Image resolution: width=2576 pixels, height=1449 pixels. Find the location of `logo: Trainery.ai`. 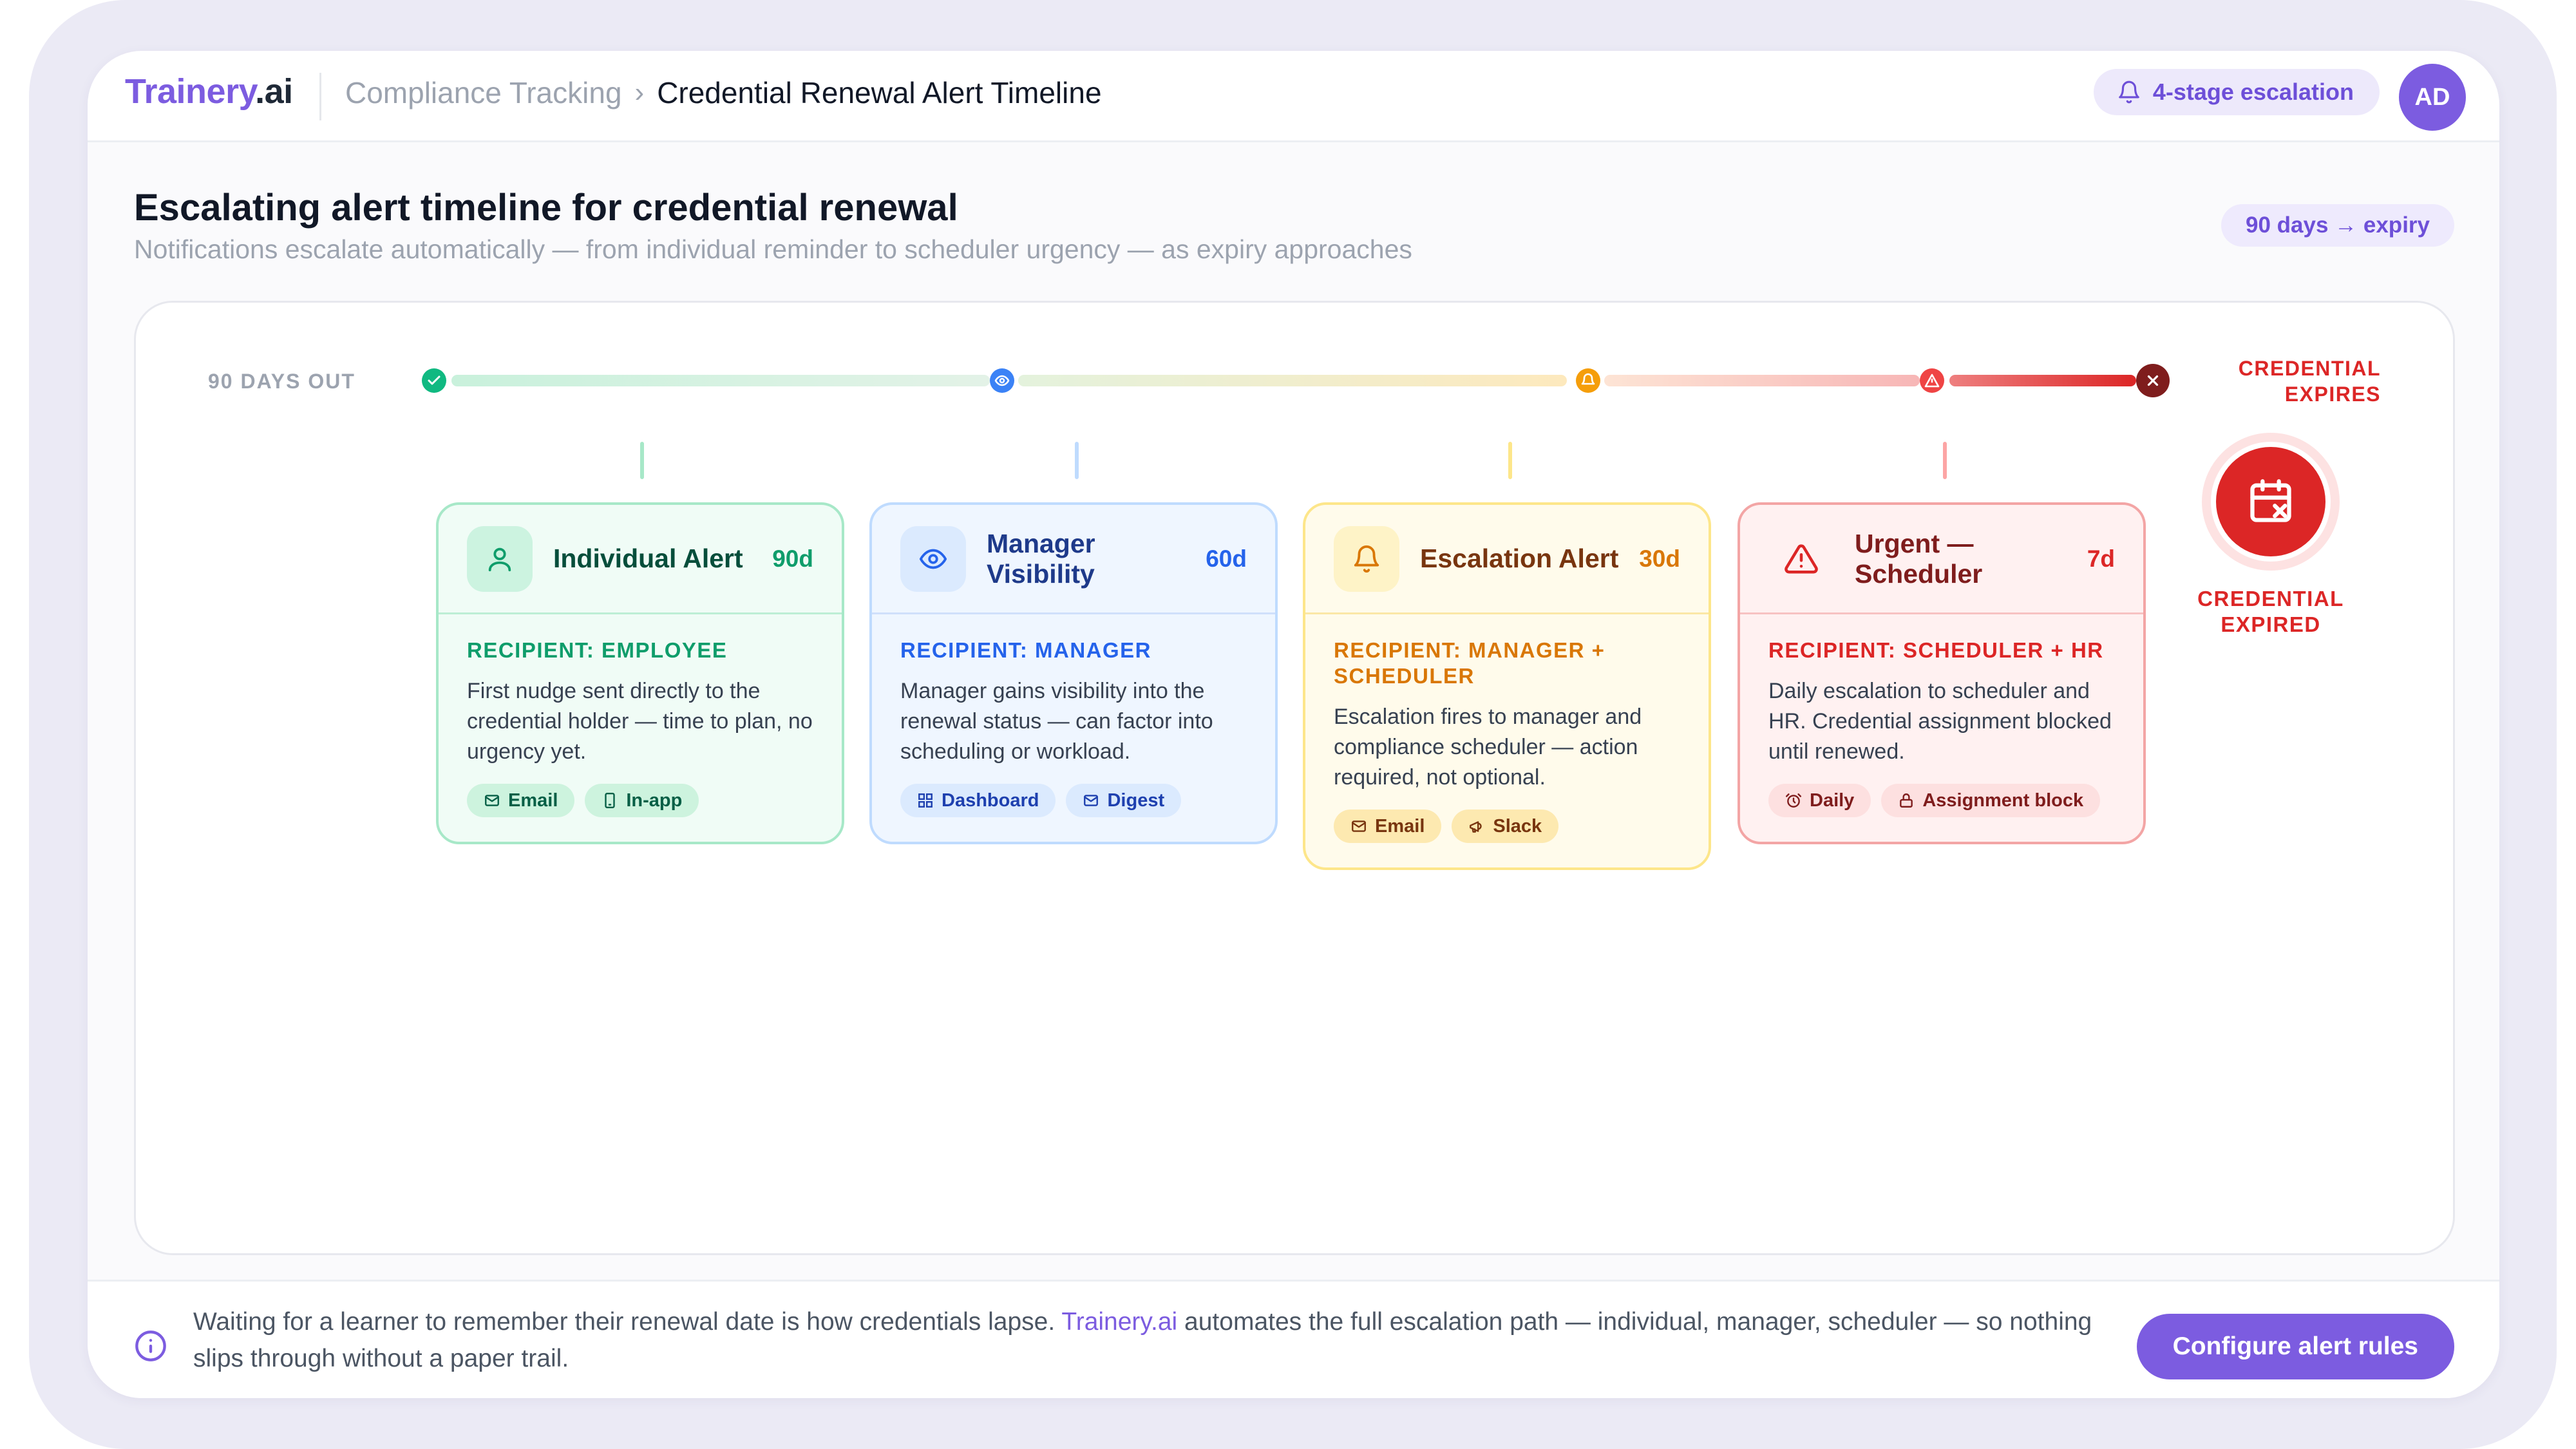

logo: Trainery.ai is located at coordinates (209, 91).